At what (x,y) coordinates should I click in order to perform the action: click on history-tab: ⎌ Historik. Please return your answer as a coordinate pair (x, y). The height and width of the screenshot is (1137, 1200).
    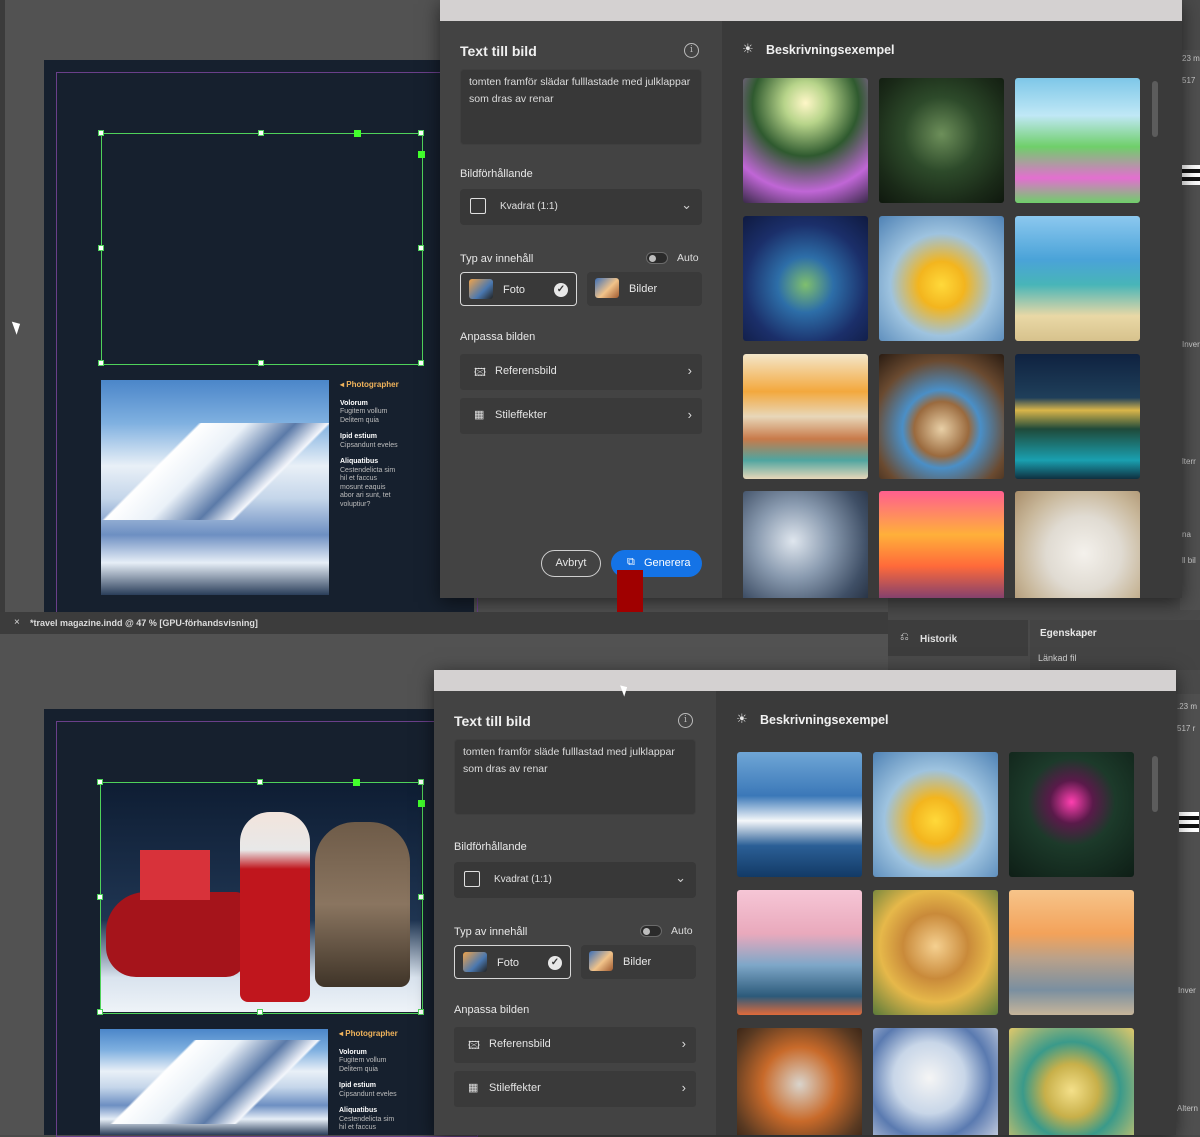
    Looking at the image, I should click on (958, 638).